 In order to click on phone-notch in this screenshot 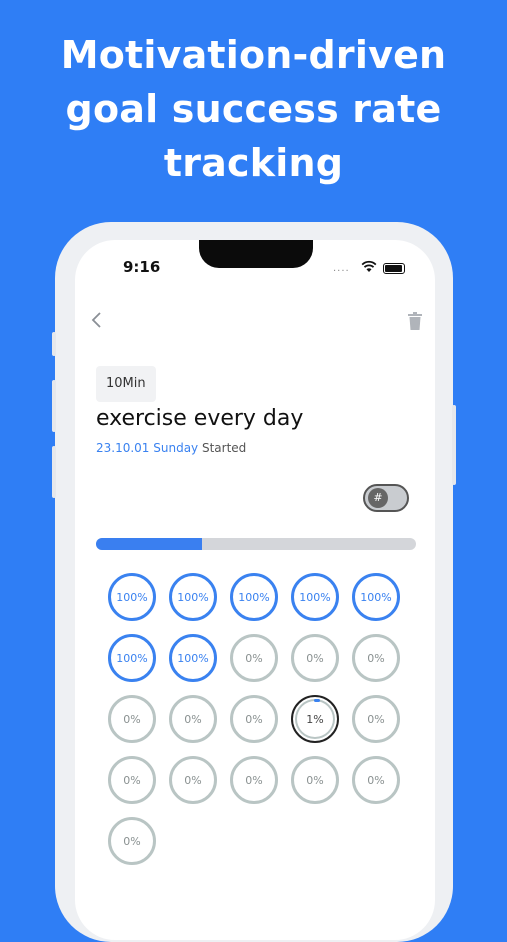, I will do `click(256, 254)`.